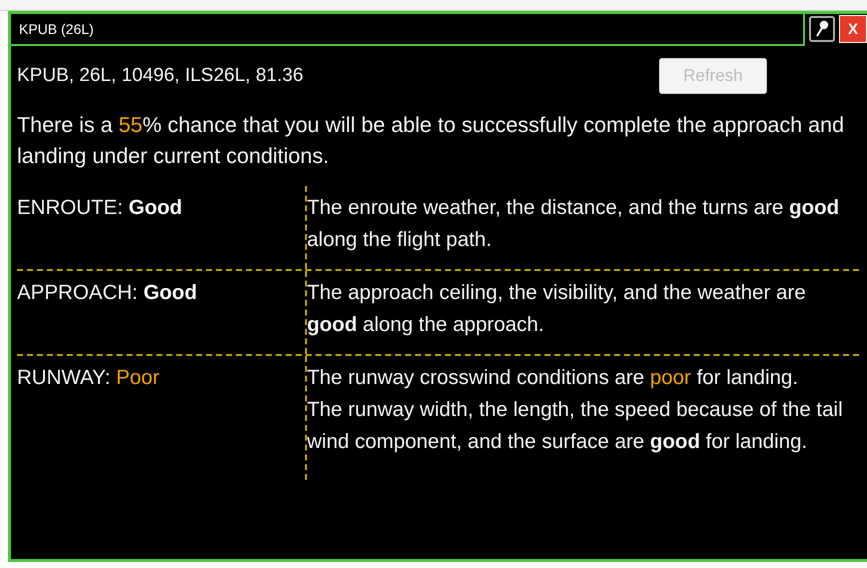  Describe the element at coordinates (557, 309) in the screenshot. I see `factor-description: The approach ceiling, the visibility, and the weather are good along the approach.` at that location.